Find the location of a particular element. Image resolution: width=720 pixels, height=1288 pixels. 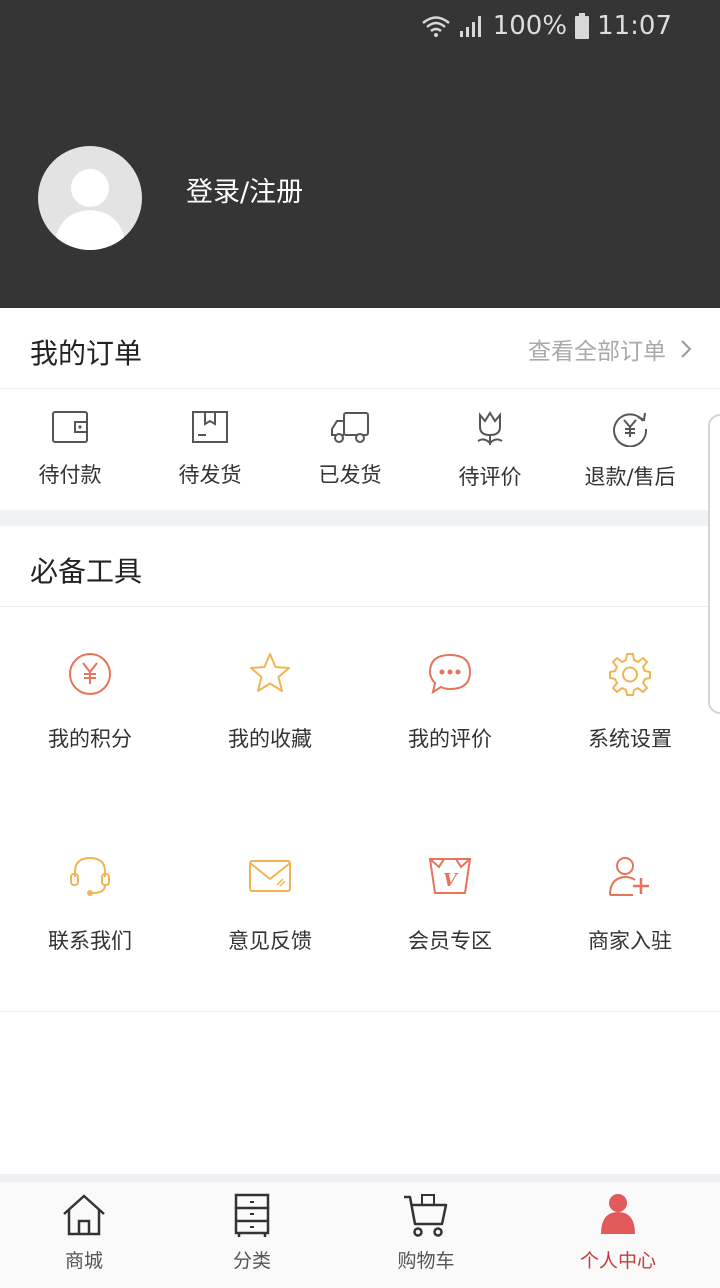

order-item-label: 已发货 is located at coordinates (350, 475).